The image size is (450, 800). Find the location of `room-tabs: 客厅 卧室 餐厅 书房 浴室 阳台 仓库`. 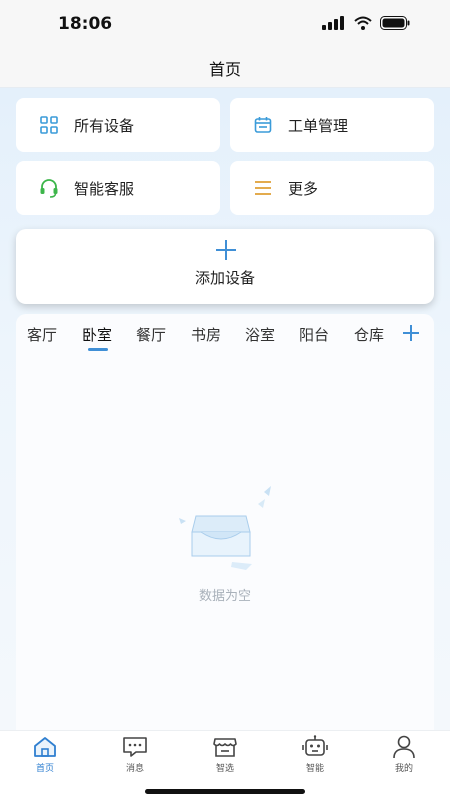

room-tabs: 客厅 卧室 餐厅 书房 浴室 阳台 仓库 is located at coordinates (225, 334).